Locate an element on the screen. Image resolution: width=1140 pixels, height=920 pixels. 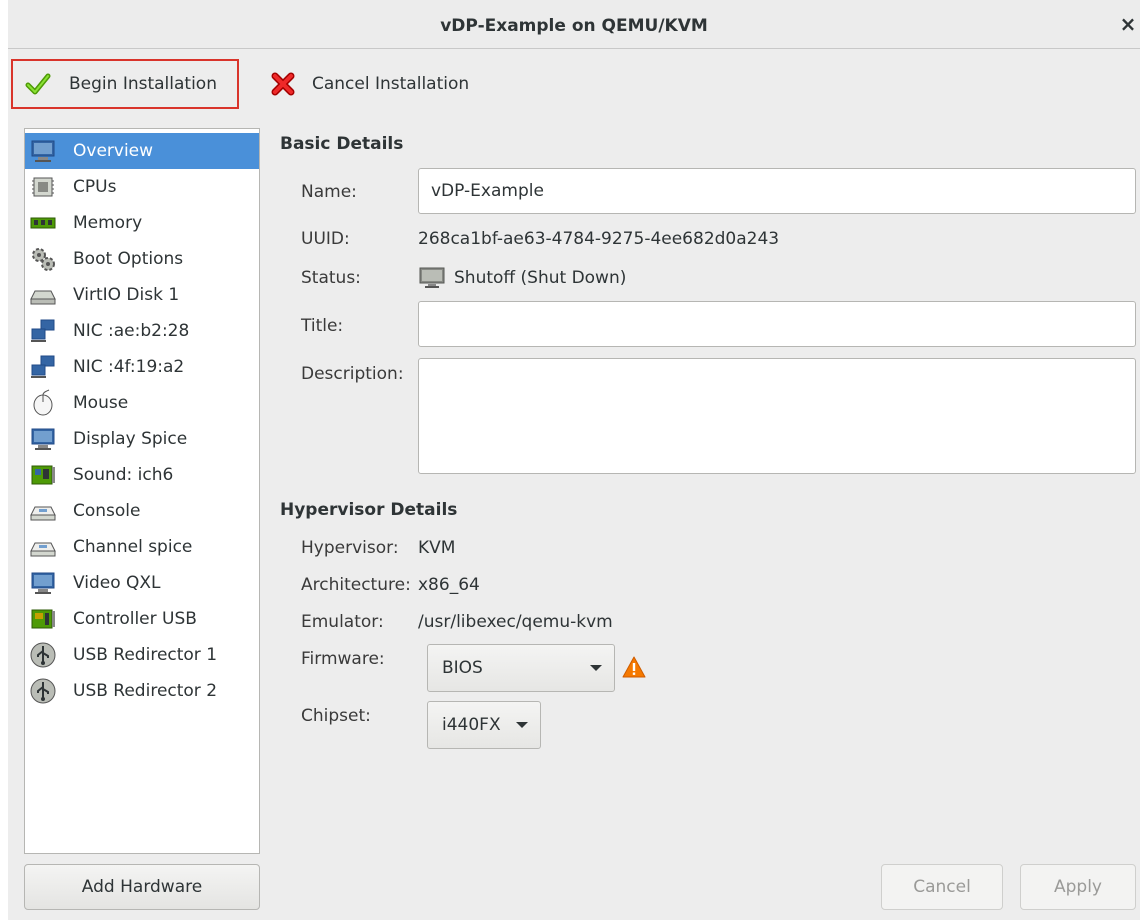
sidebar-item-label: Memory is located at coordinates (108, 223).